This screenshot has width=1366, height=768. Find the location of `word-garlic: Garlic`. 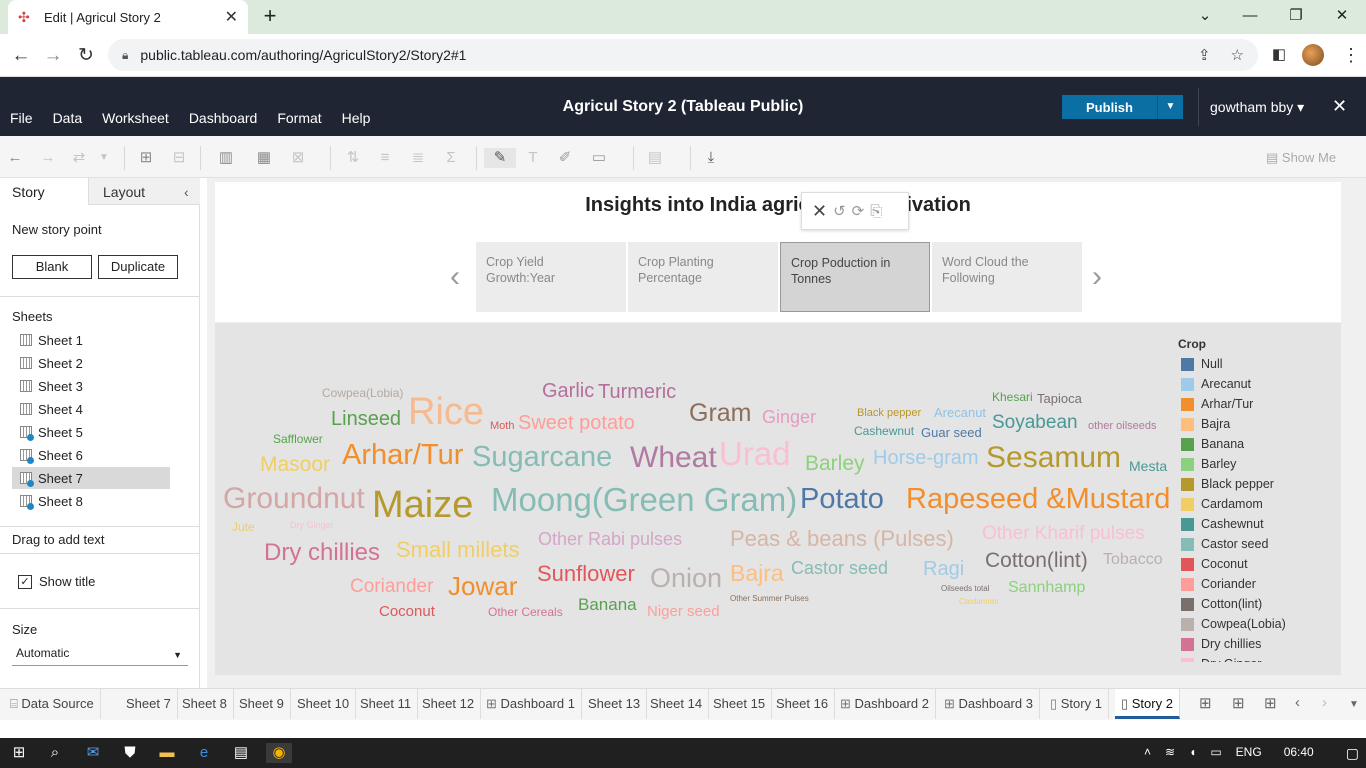

word-garlic: Garlic is located at coordinates (568, 391).